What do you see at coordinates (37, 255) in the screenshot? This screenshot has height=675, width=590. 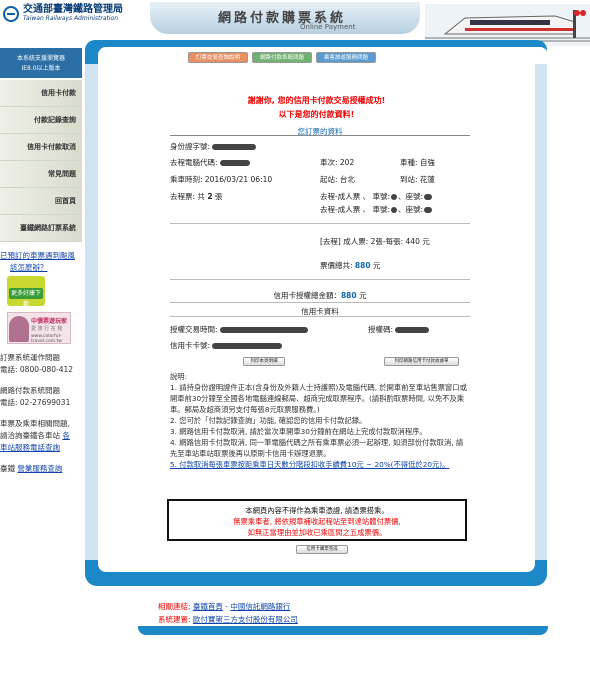 I see `typhoon-link-line1: 已預訂的車票遇到颱風` at bounding box center [37, 255].